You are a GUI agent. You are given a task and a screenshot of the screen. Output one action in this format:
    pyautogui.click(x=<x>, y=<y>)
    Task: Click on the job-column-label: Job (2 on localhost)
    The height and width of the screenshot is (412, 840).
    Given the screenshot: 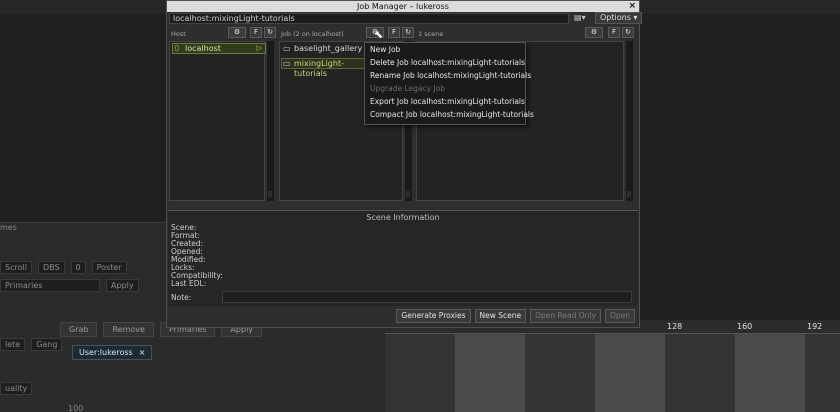 What is the action you would take?
    pyautogui.click(x=312, y=34)
    